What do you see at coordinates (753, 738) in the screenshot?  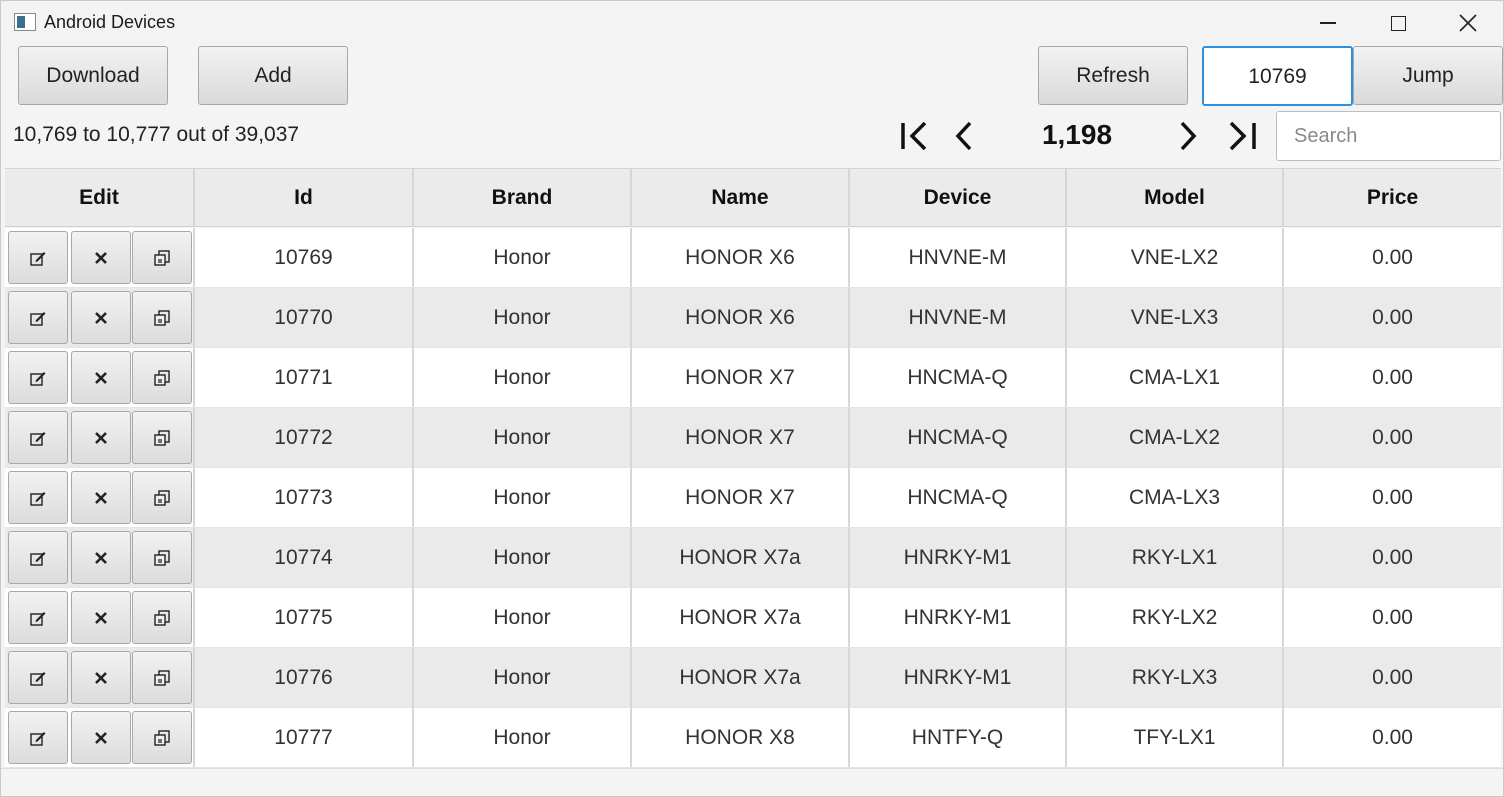 I see `table-row: 10777 Honor HONOR X8 HNTFY-Q TFY-LX1 0.00` at bounding box center [753, 738].